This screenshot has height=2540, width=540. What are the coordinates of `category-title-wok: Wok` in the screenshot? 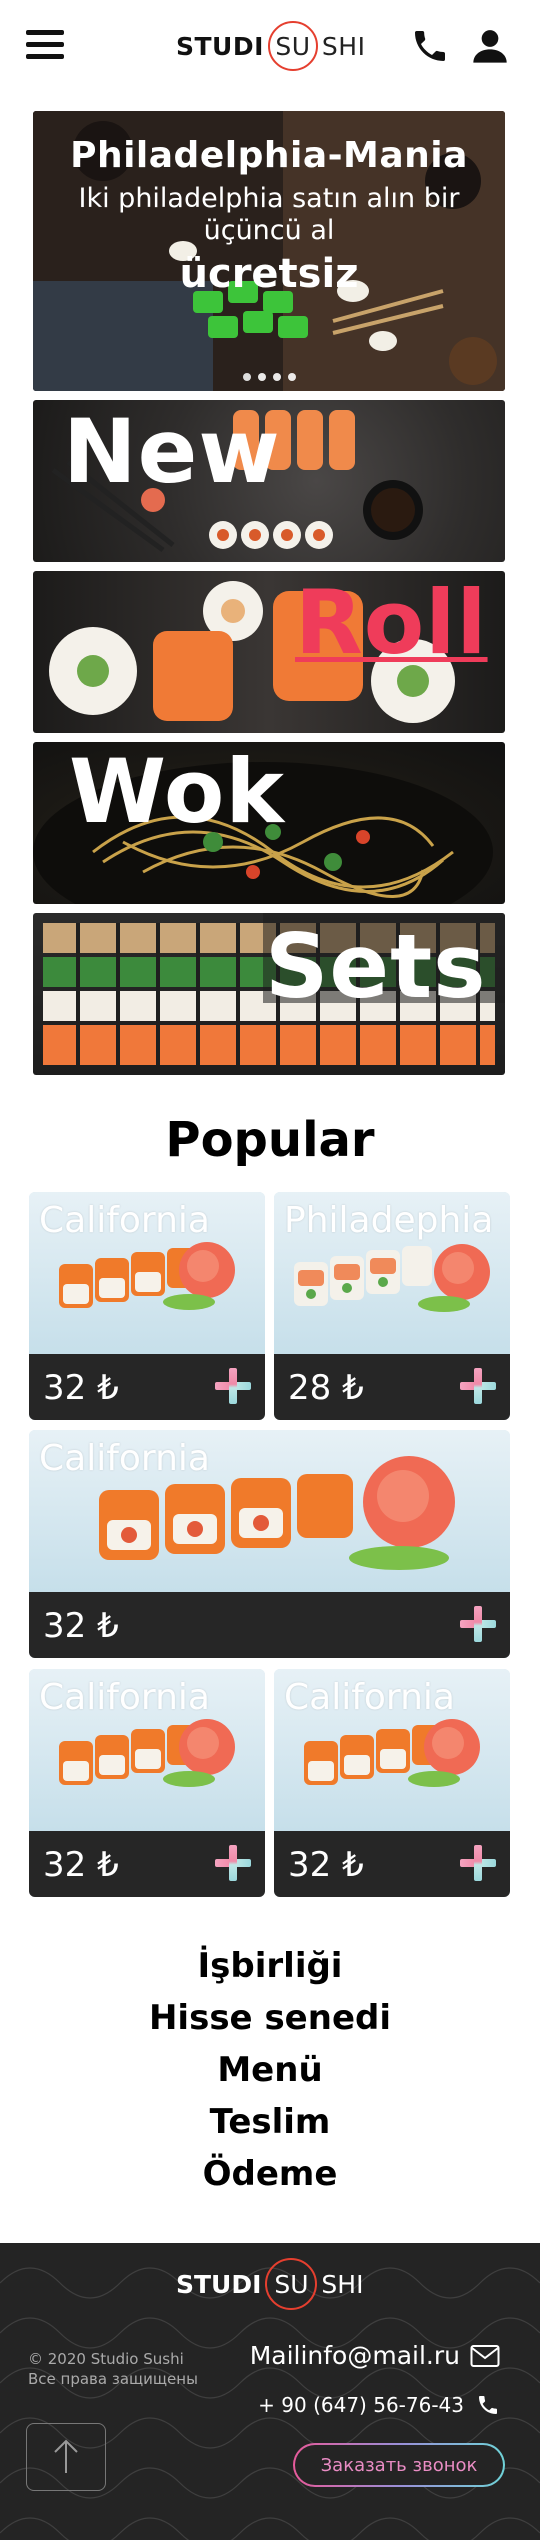 It's located at (177, 792).